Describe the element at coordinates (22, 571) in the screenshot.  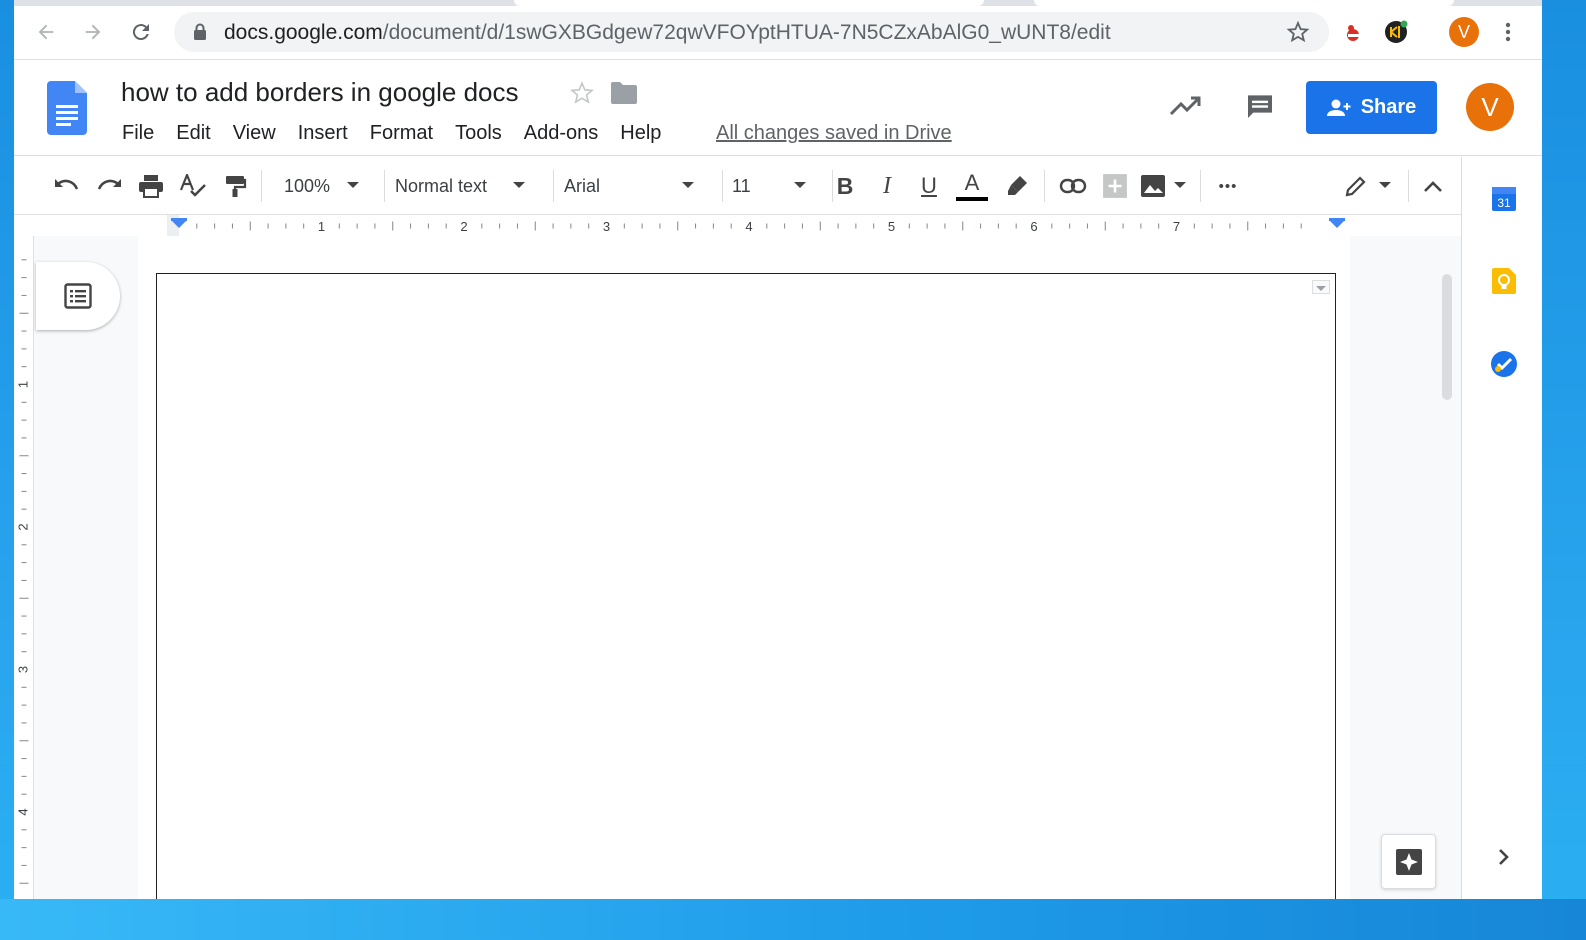
I see `vertical-ruler-track: 1 2 3 4` at that location.